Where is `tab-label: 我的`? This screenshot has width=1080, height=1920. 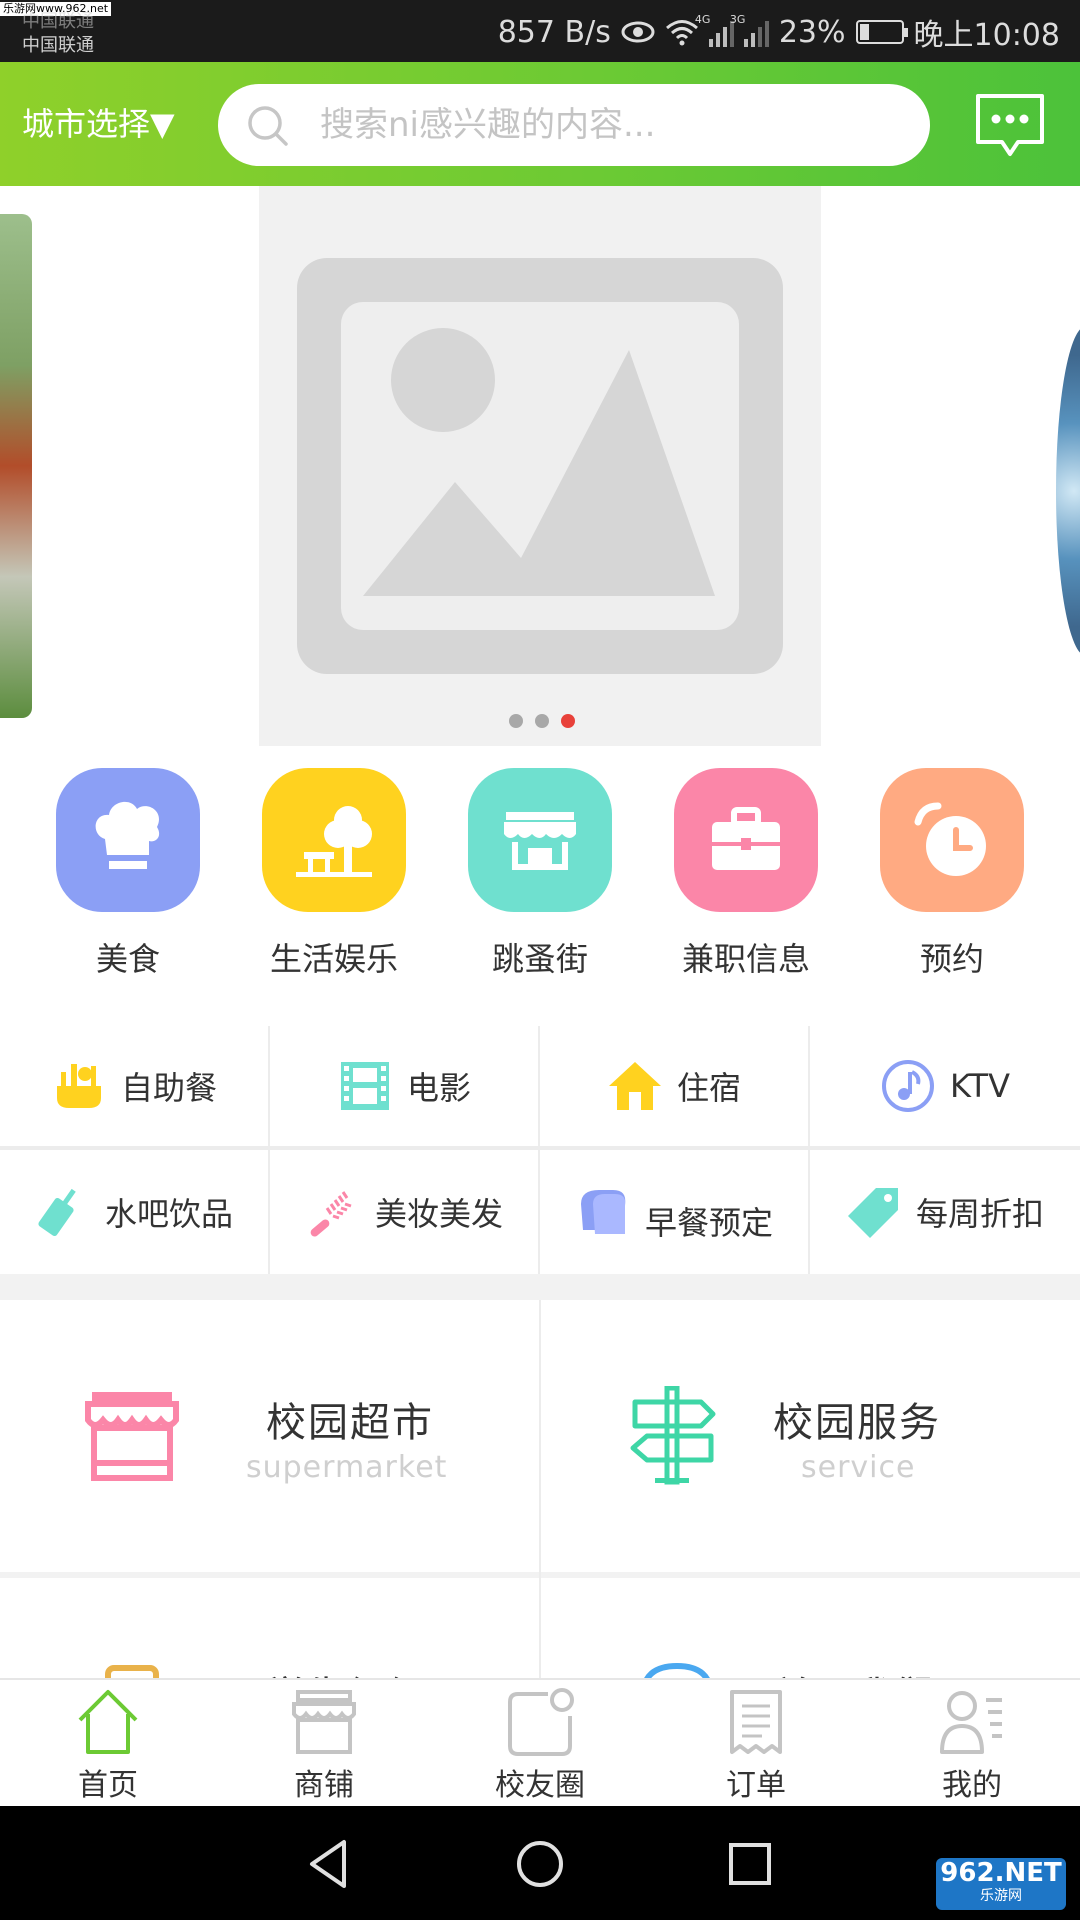 tab-label: 我的 is located at coordinates (972, 1785).